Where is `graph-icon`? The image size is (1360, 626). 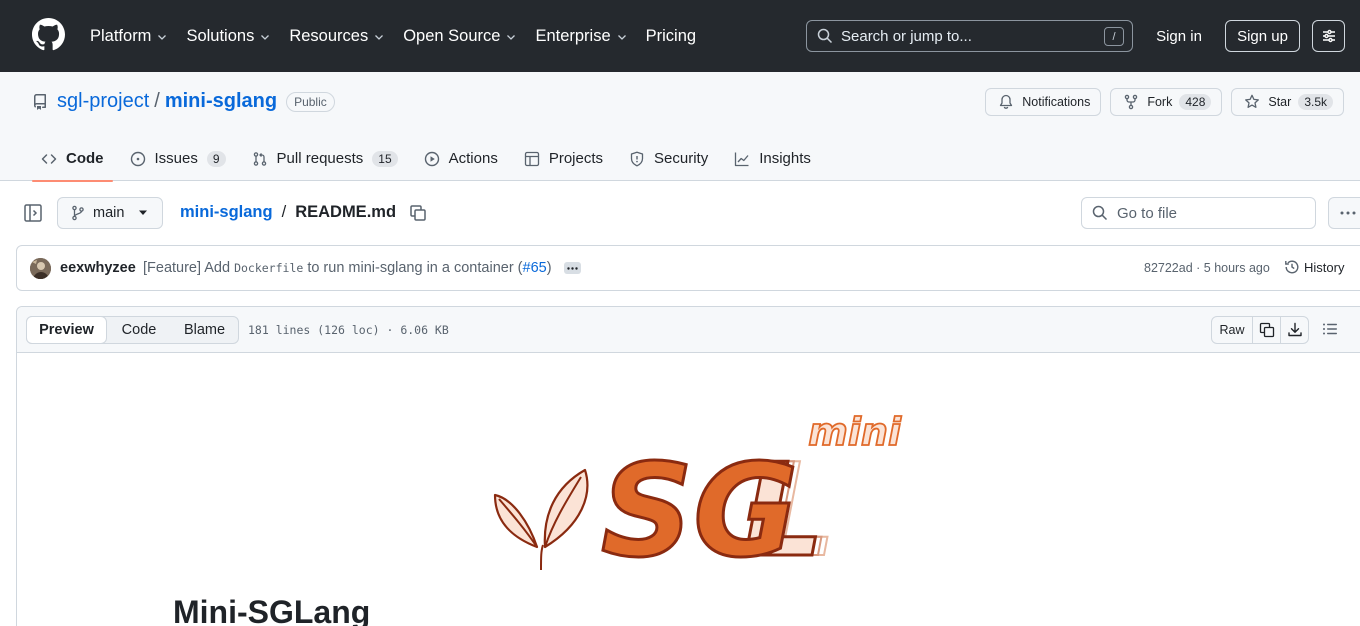 graph-icon is located at coordinates (742, 159).